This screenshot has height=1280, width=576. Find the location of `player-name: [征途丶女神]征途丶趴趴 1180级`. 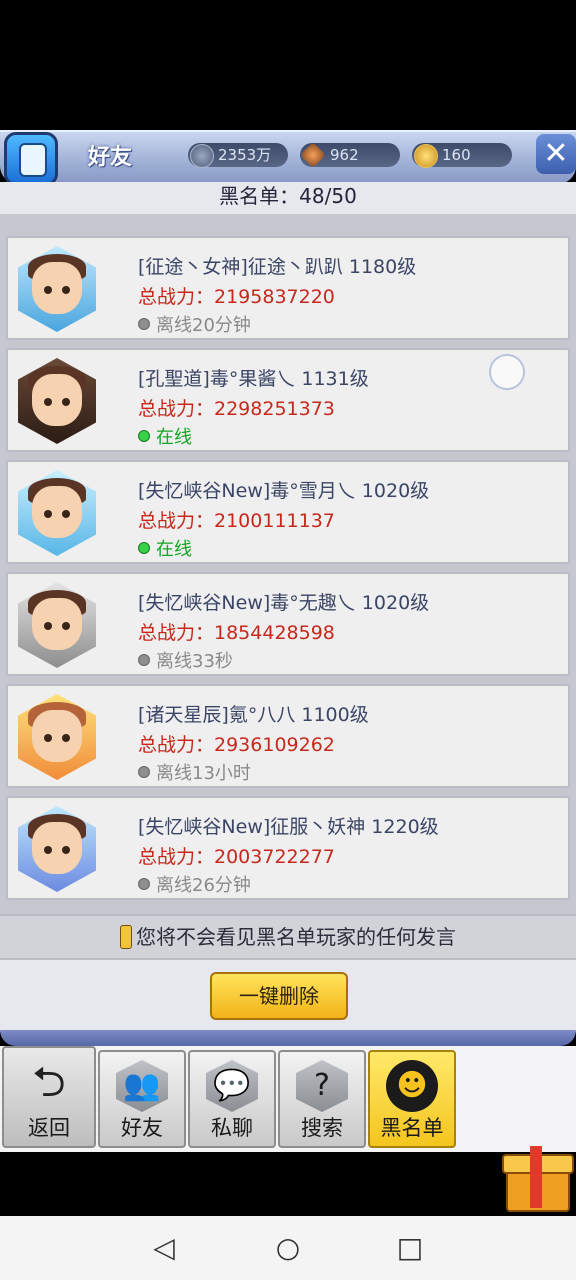

player-name: [征途丶女神]征途丶趴趴 1180级 is located at coordinates (277, 267).